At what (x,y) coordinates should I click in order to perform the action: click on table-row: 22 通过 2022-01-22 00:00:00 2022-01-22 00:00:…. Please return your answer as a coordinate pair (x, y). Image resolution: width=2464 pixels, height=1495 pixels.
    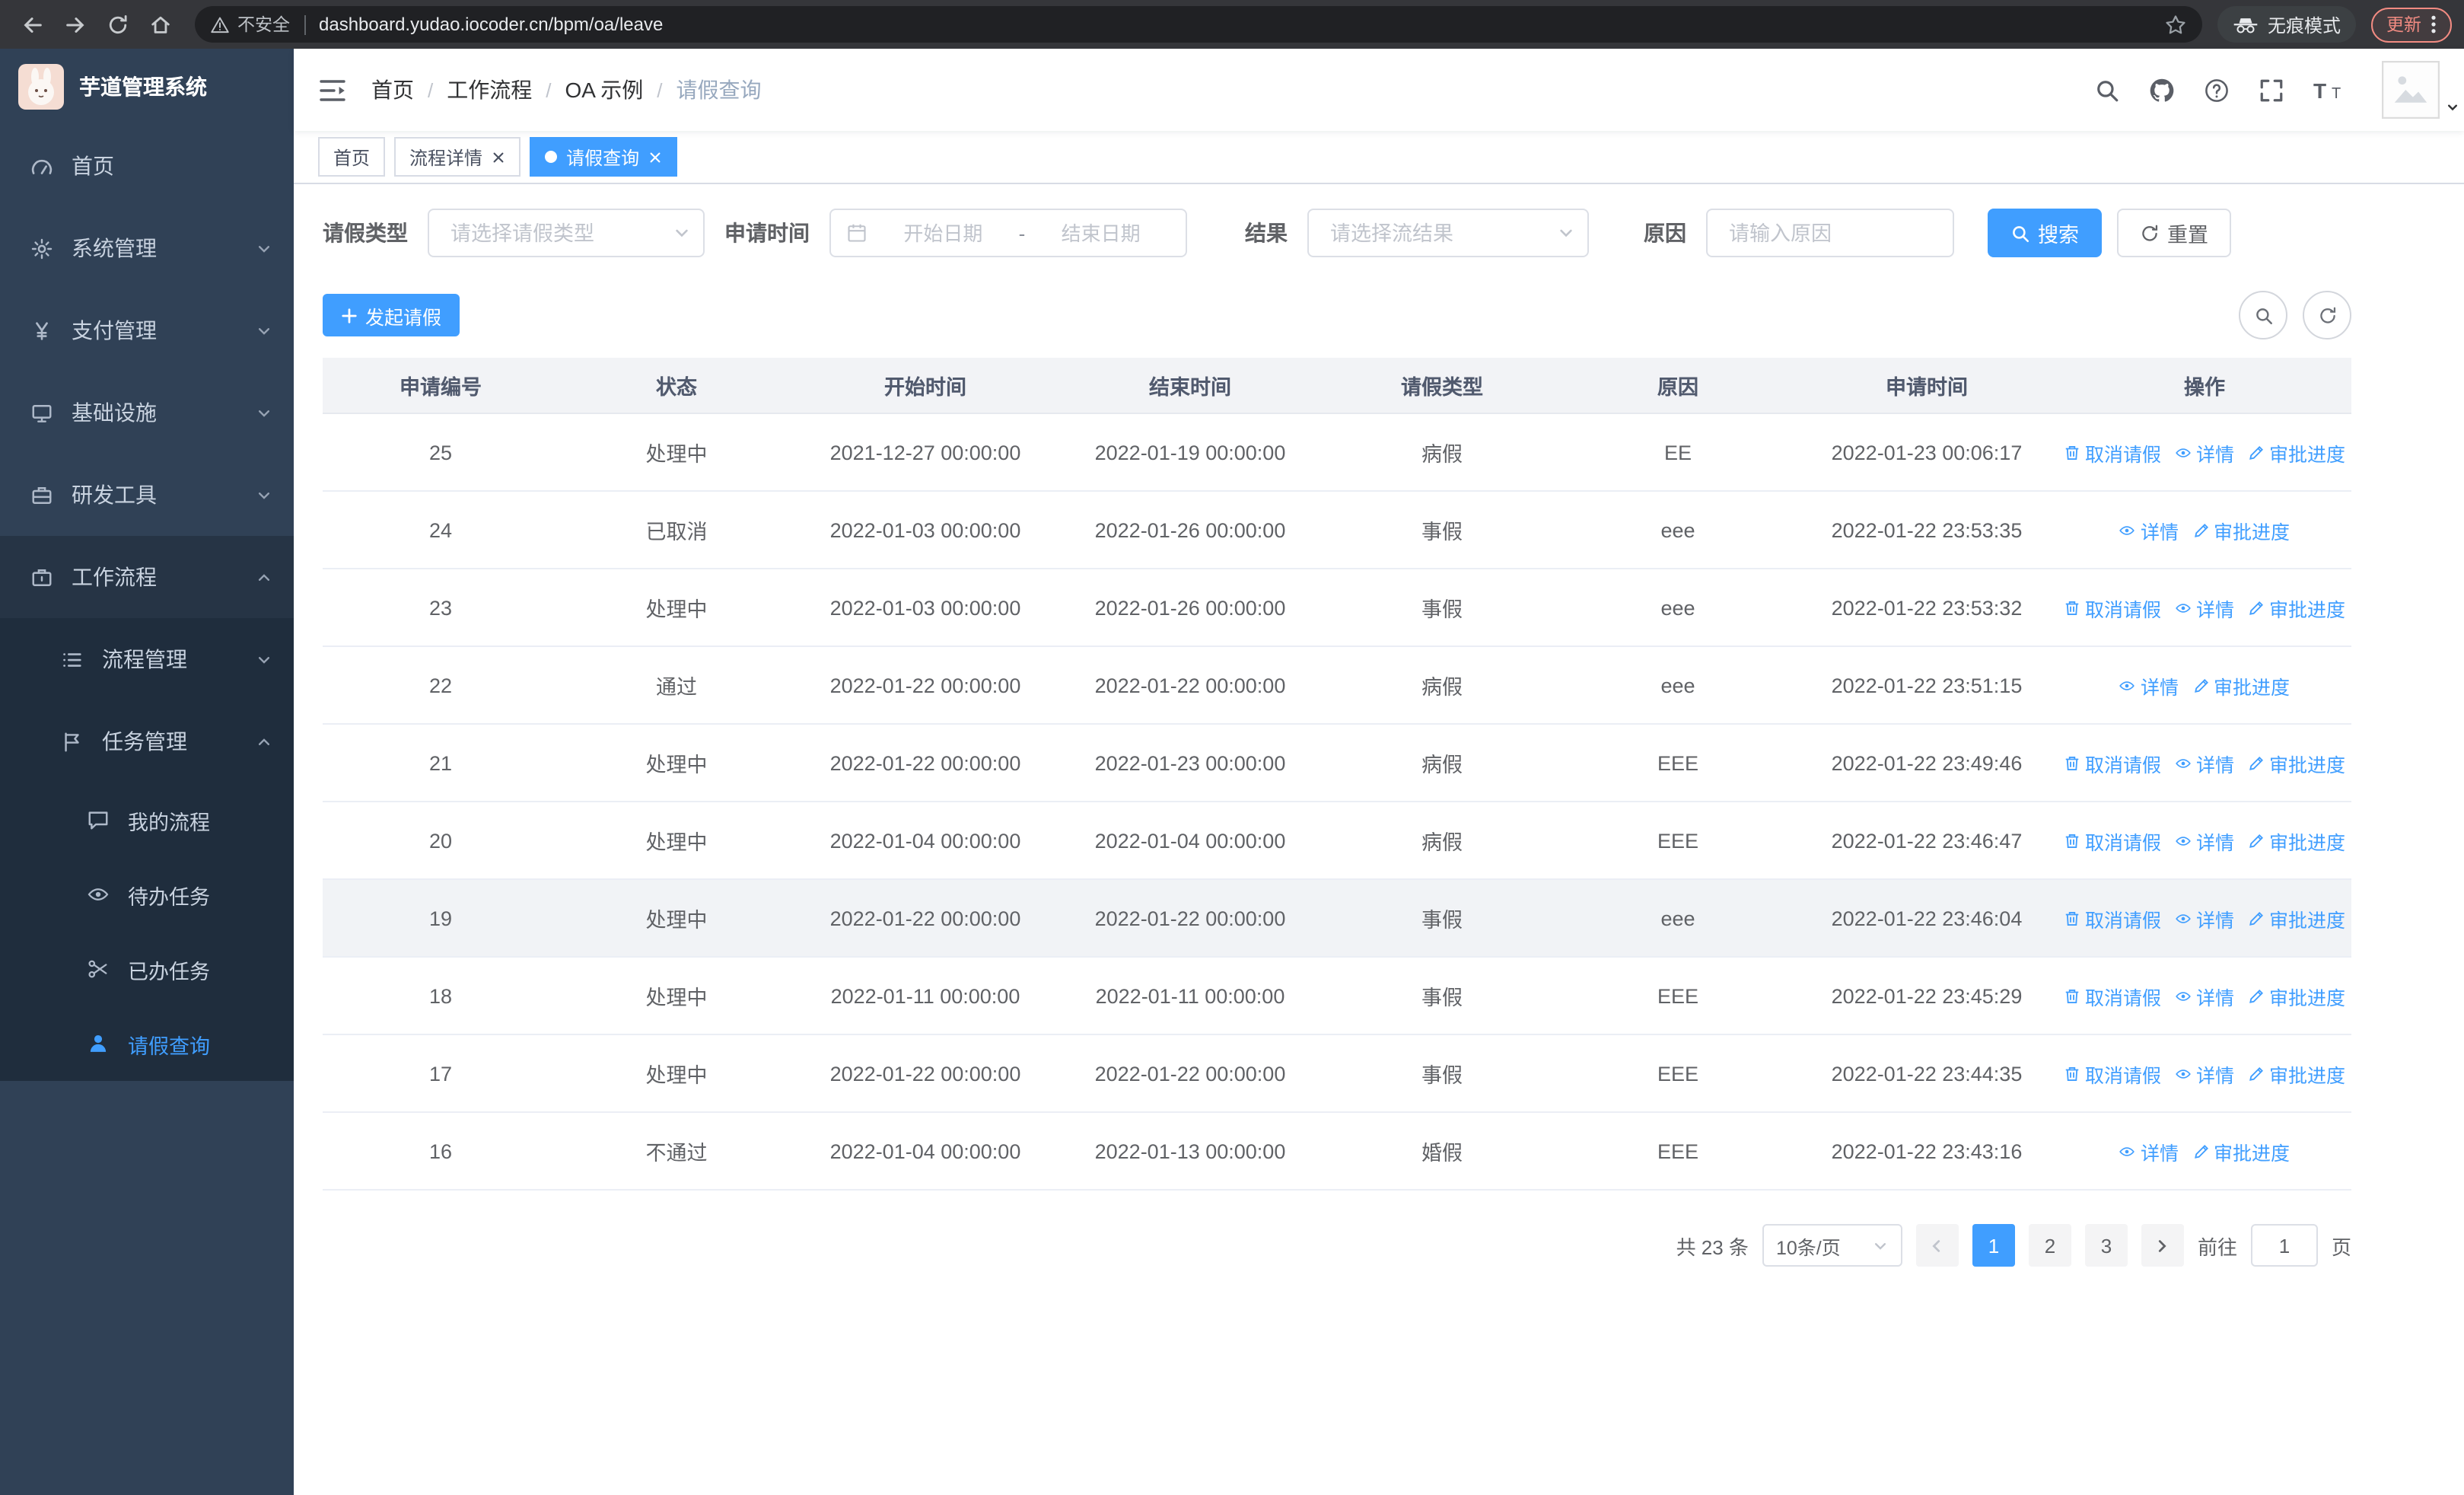
    Looking at the image, I should click on (1337, 685).